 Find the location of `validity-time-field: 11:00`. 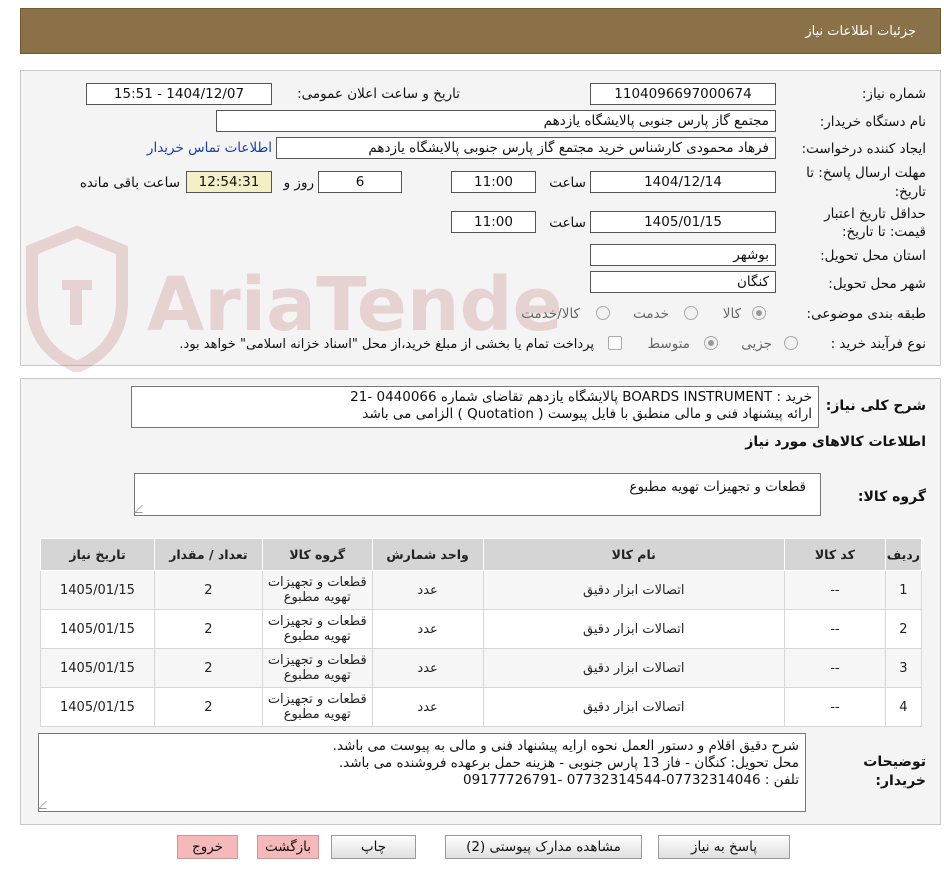

validity-time-field: 11:00 is located at coordinates (493, 222).